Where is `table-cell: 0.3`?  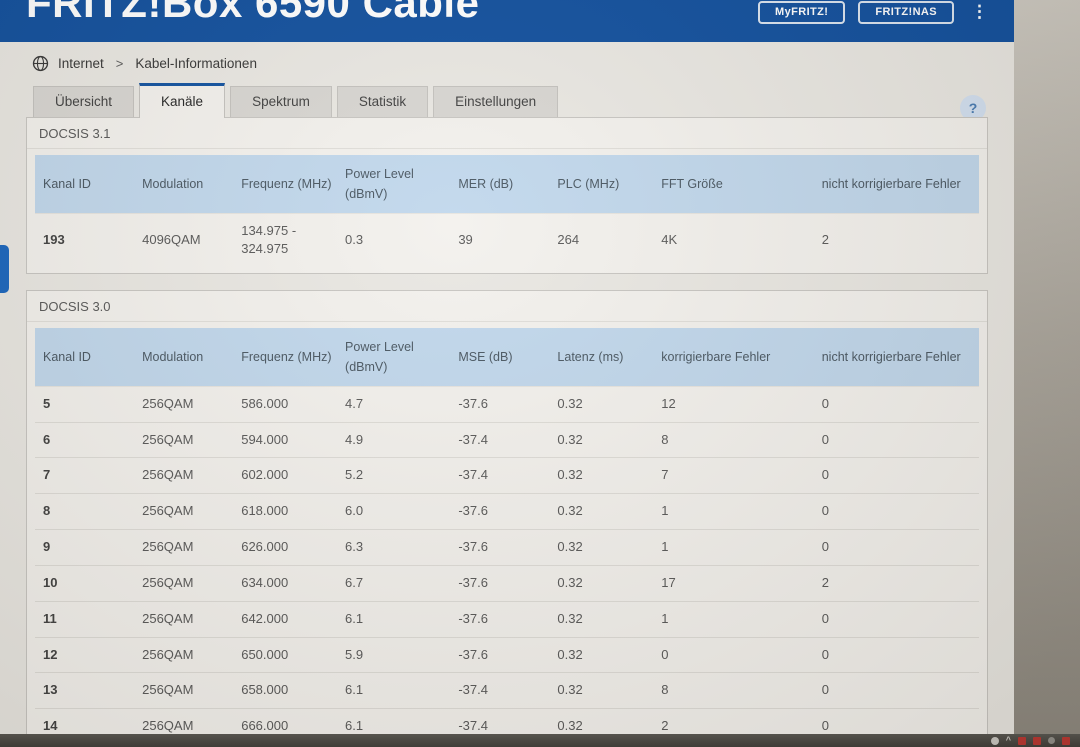 table-cell: 0.3 is located at coordinates (394, 240).